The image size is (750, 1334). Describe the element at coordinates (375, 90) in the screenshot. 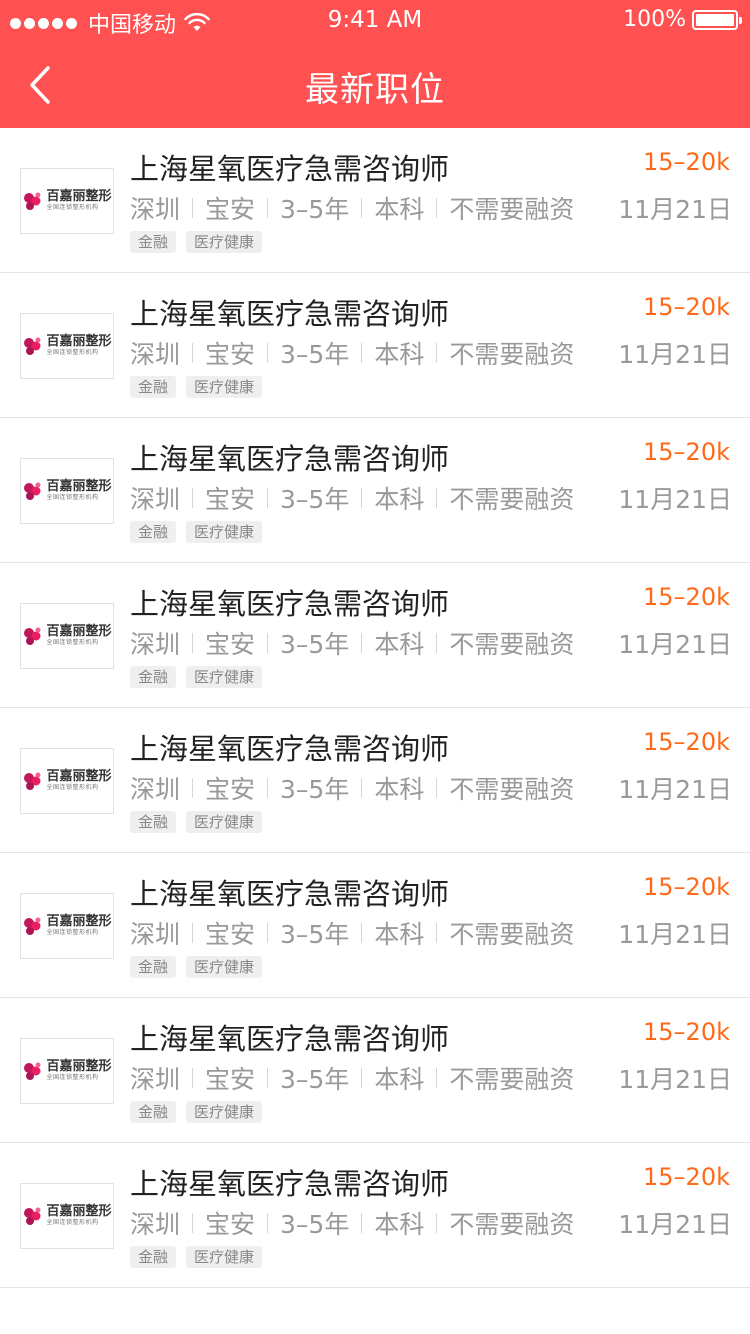

I see `page-title: 最新职位` at that location.